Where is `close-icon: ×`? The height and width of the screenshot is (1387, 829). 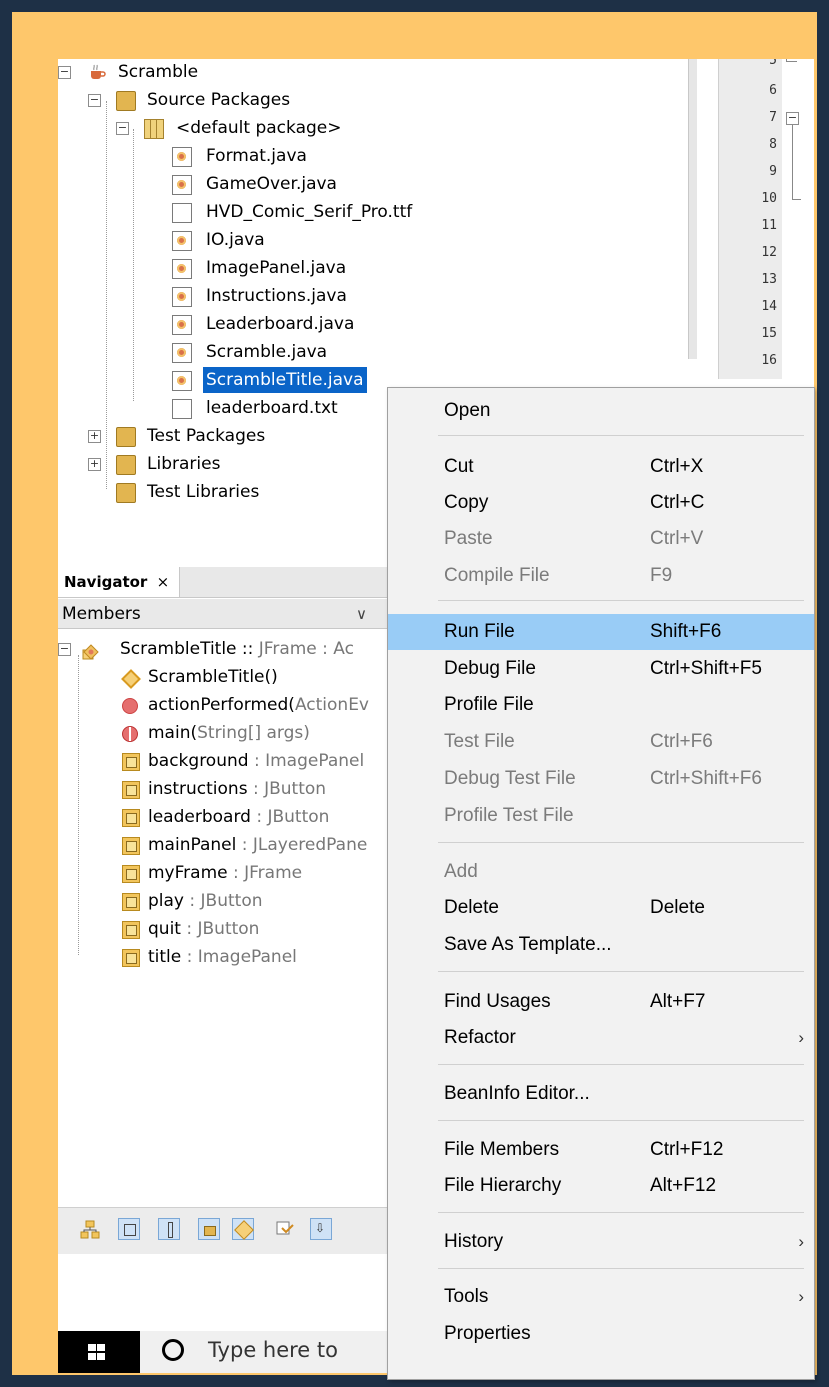 close-icon: × is located at coordinates (163, 582).